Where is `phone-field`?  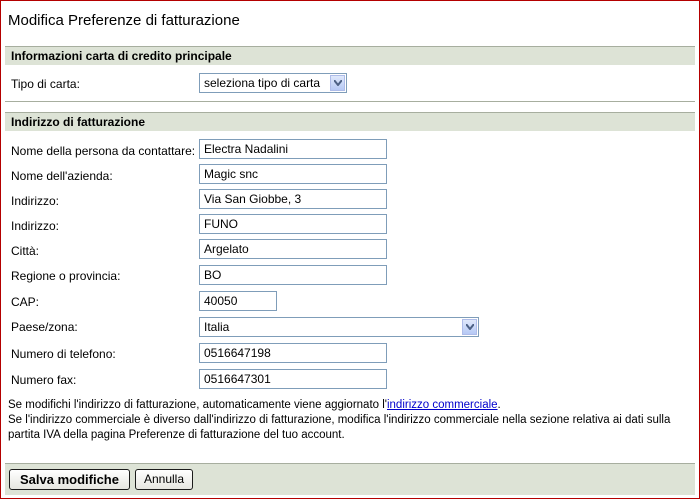 phone-field is located at coordinates (293, 353).